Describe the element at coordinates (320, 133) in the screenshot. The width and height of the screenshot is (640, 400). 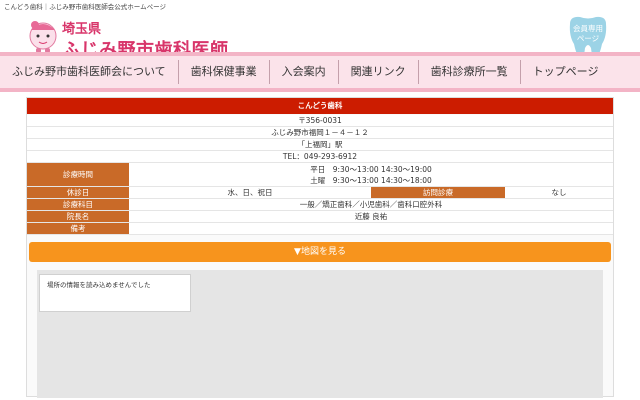
I see `clinic-address: ふじみ野市福岡１－４－１２` at that location.